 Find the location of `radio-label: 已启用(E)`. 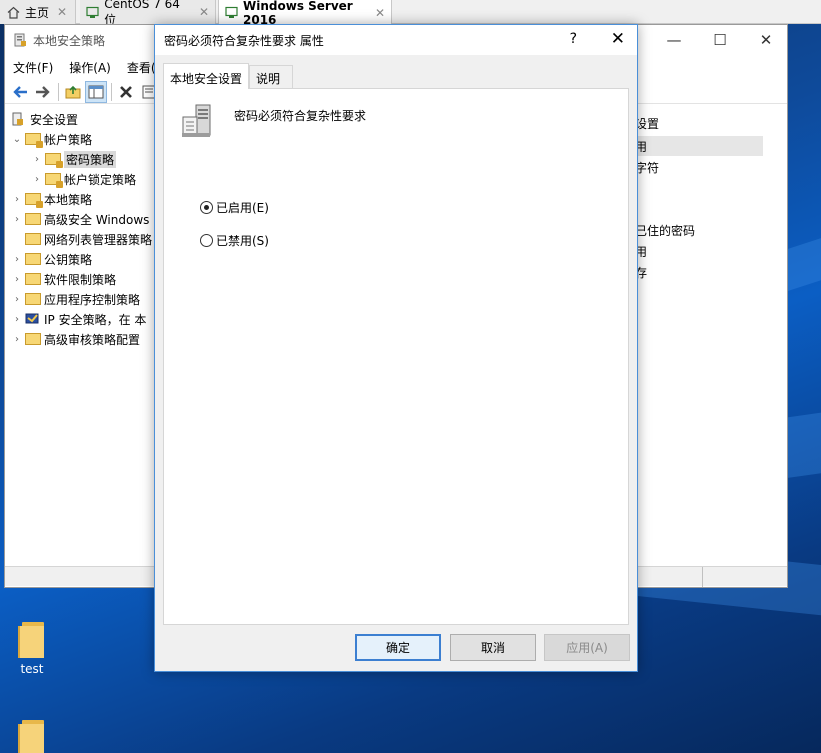

radio-label: 已启用(E) is located at coordinates (242, 208).